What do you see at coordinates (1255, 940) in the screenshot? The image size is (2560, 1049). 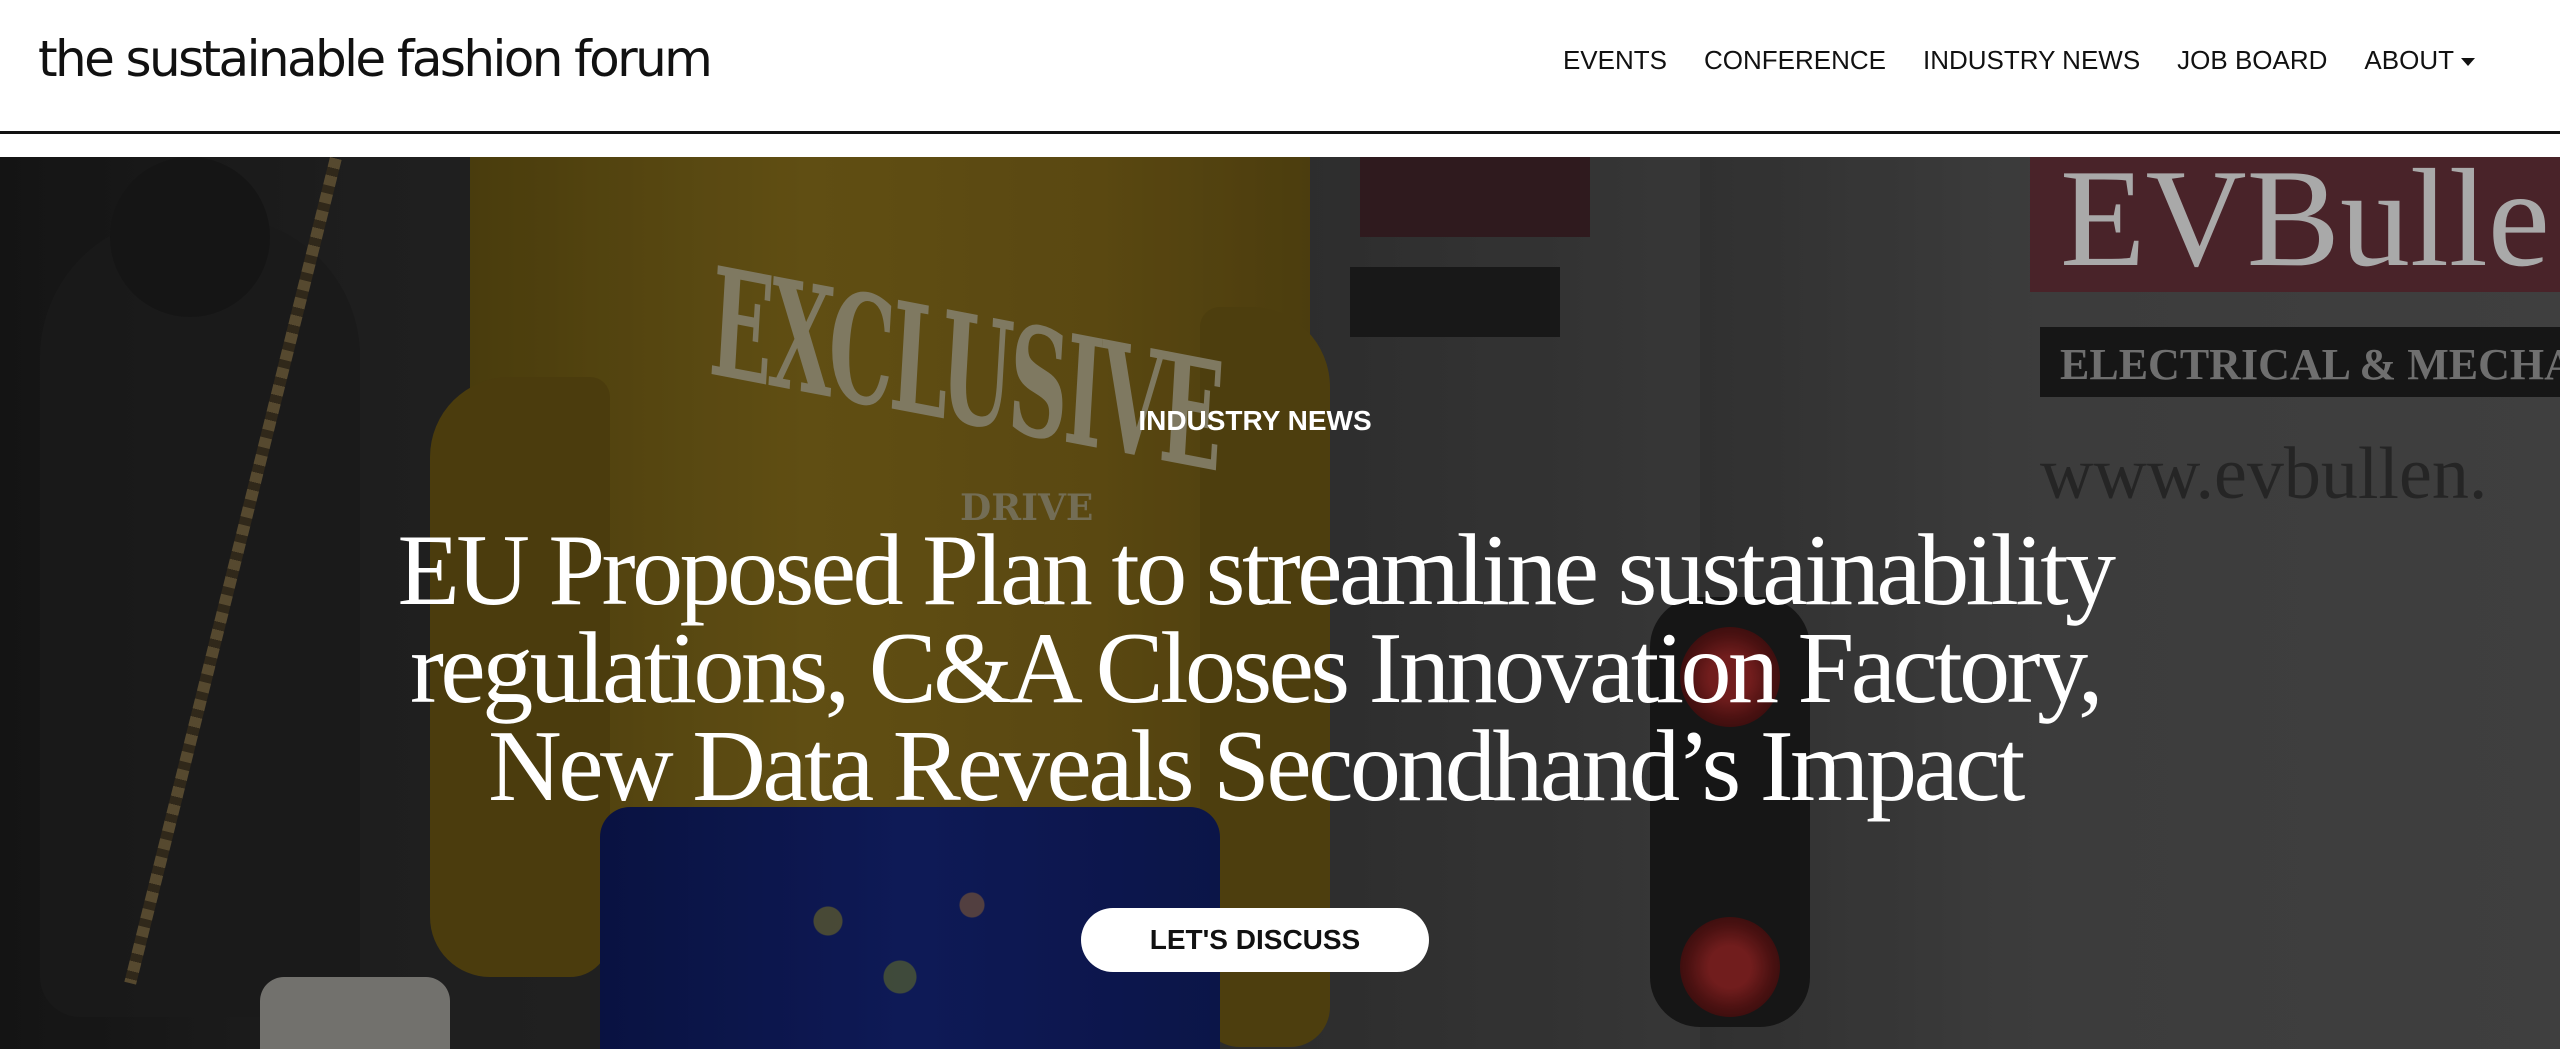 I see `lets-discuss-button: LET'S DISCUSS` at bounding box center [1255, 940].